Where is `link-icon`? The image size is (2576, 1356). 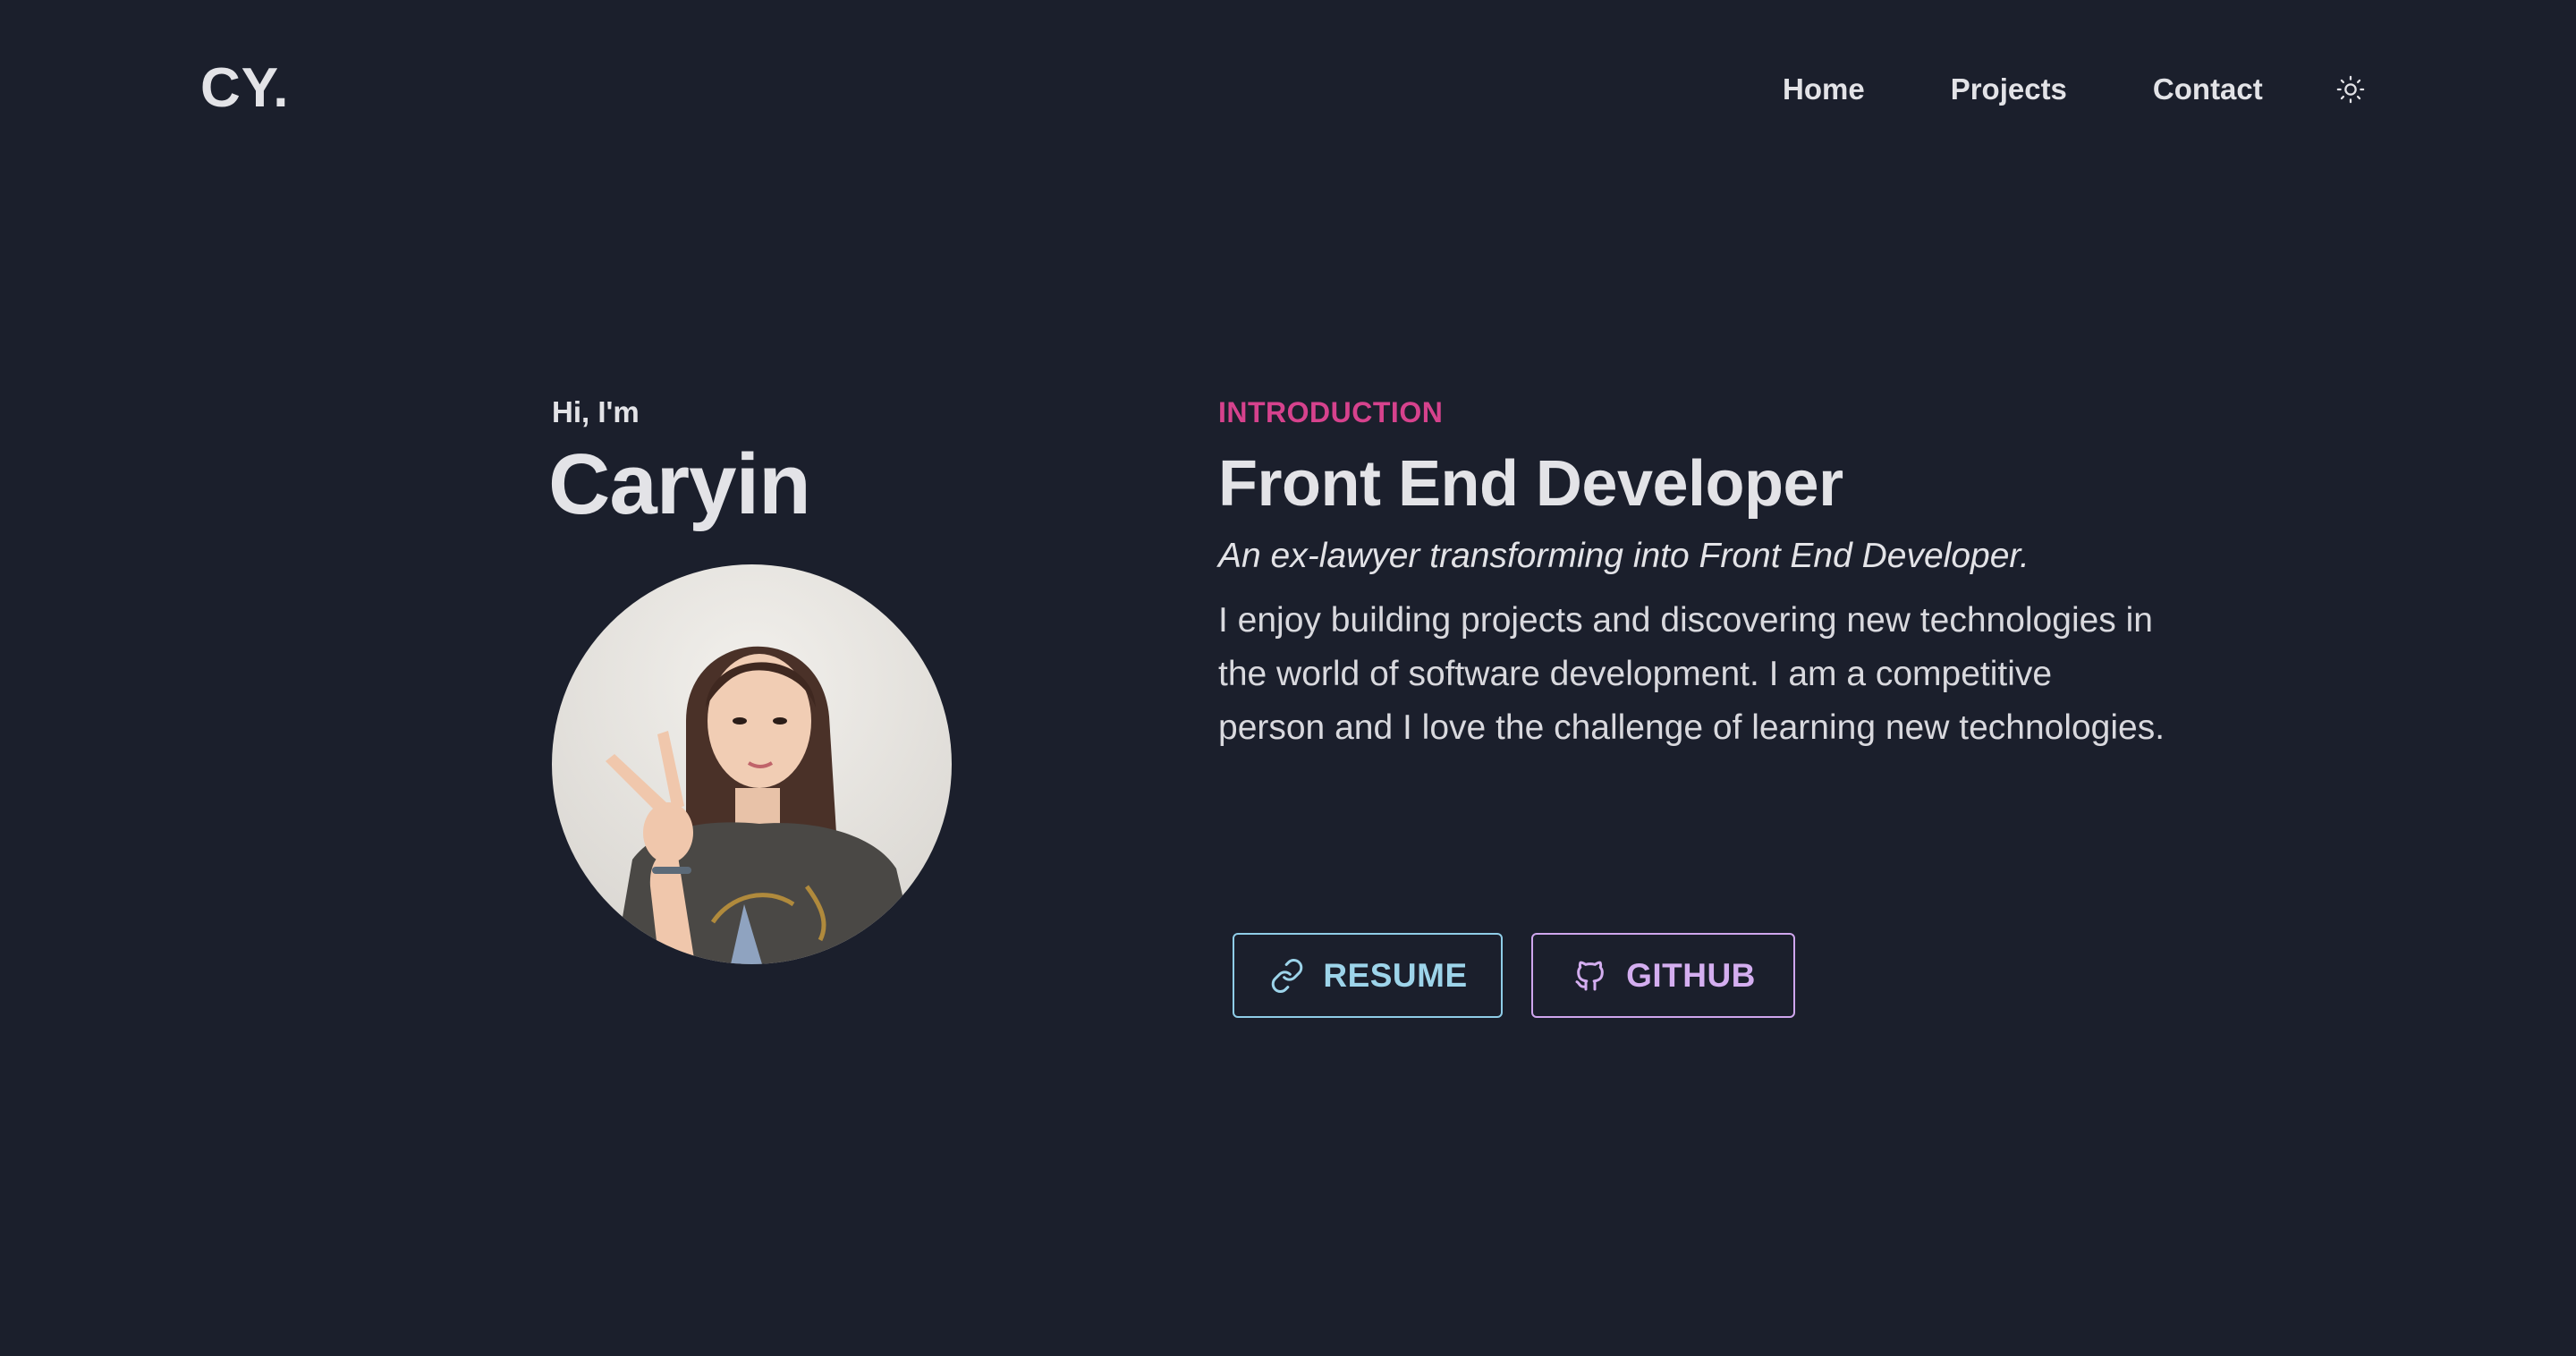 link-icon is located at coordinates (1287, 976).